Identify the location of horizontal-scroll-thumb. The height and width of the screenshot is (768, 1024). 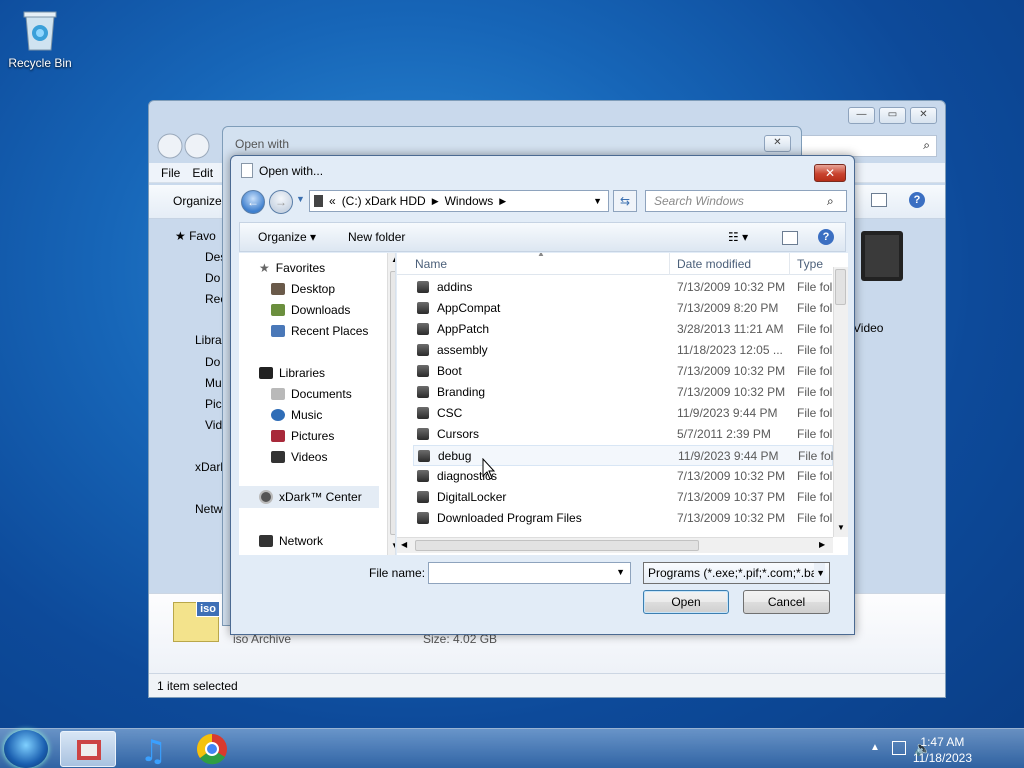
(557, 545).